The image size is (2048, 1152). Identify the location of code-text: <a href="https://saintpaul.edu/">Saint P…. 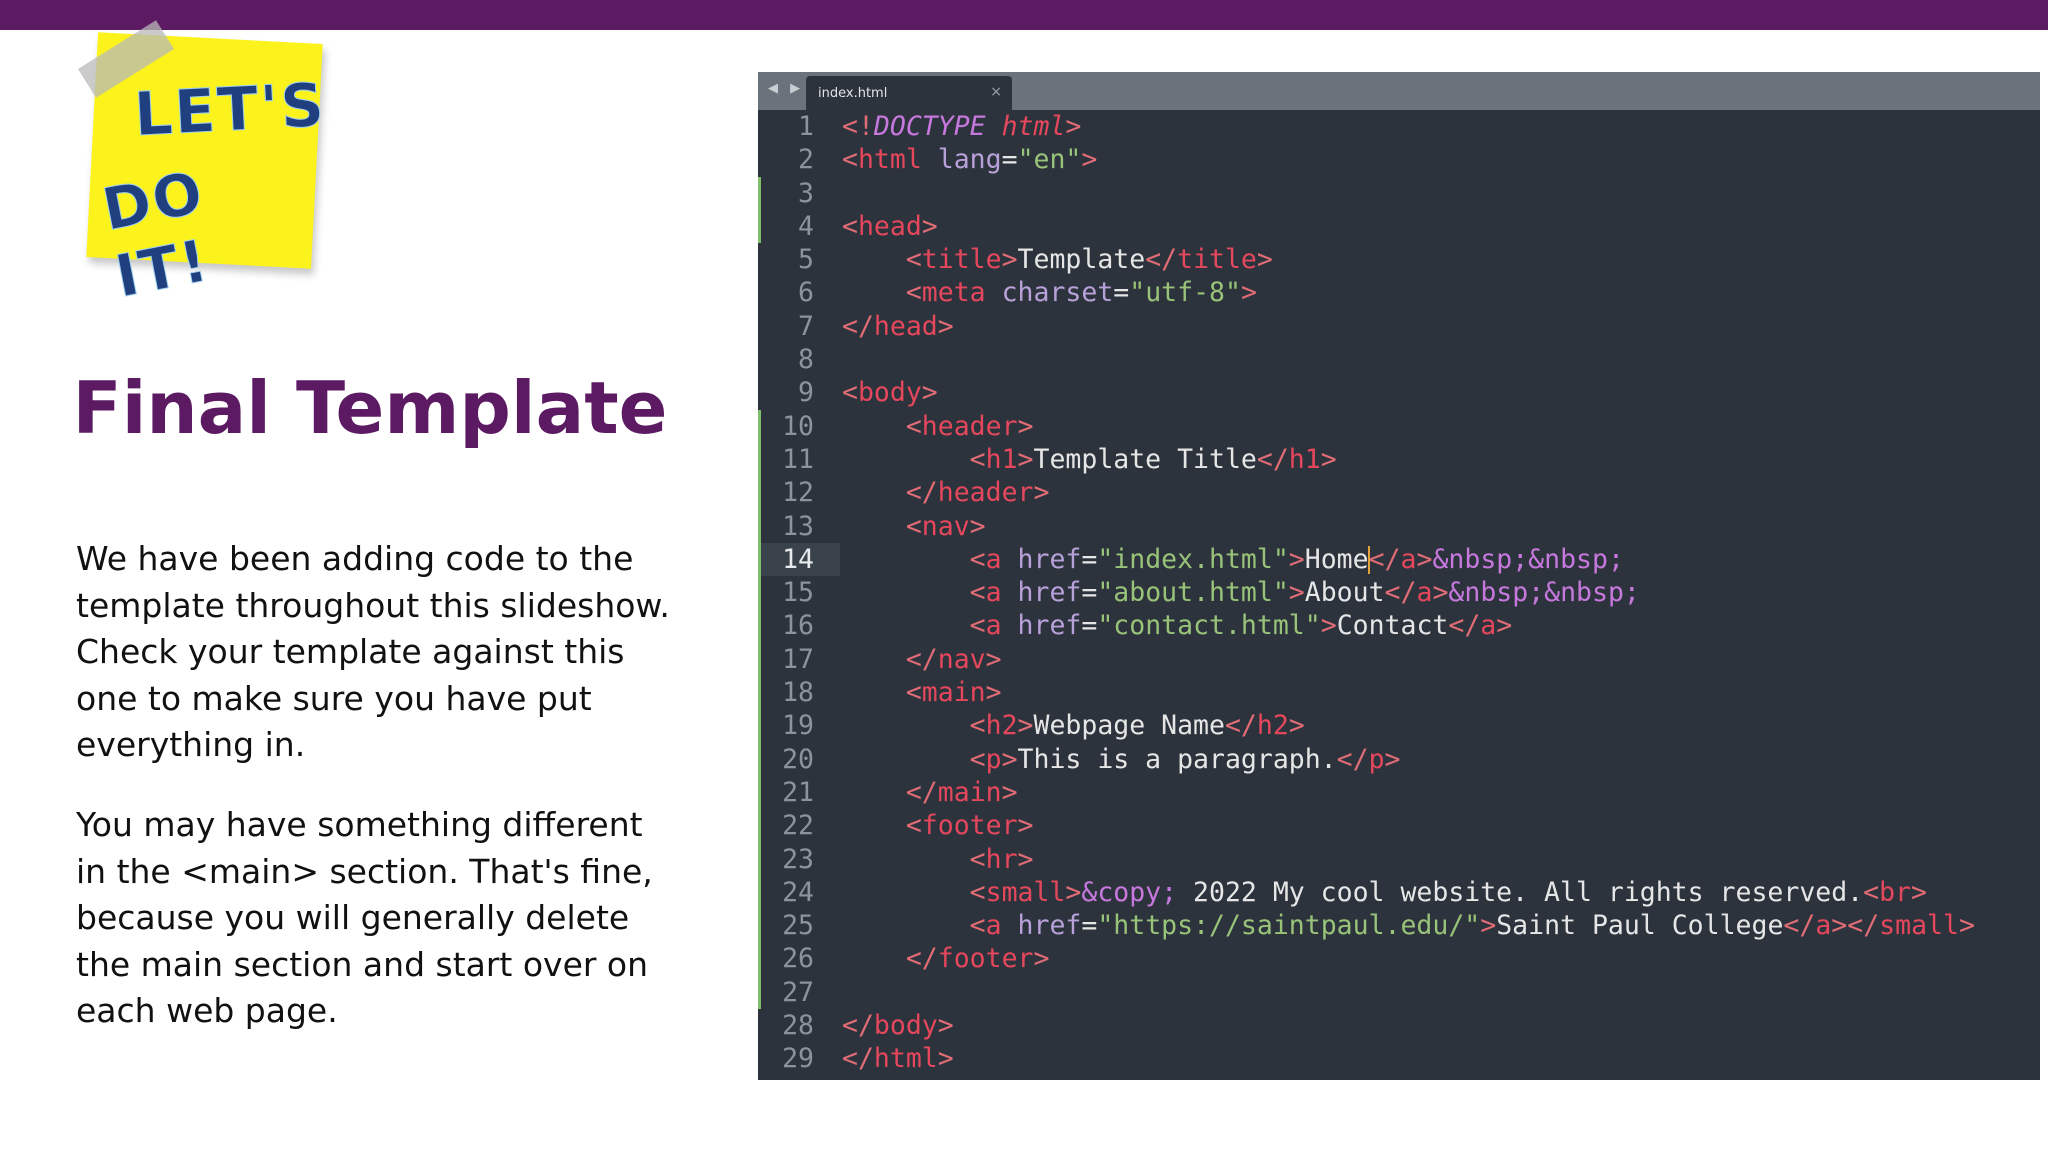
(1408, 925).